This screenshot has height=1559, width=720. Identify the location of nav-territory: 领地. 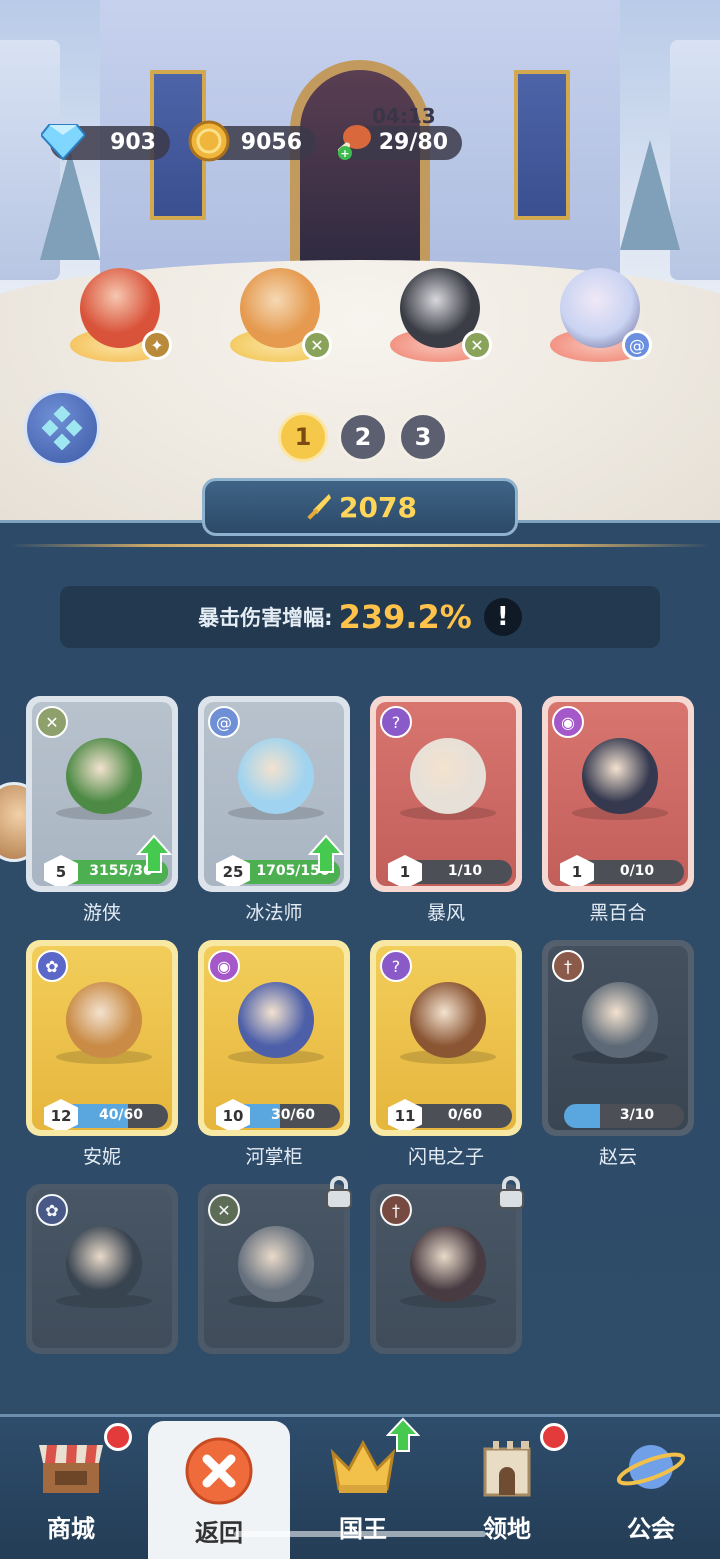
(507, 1488).